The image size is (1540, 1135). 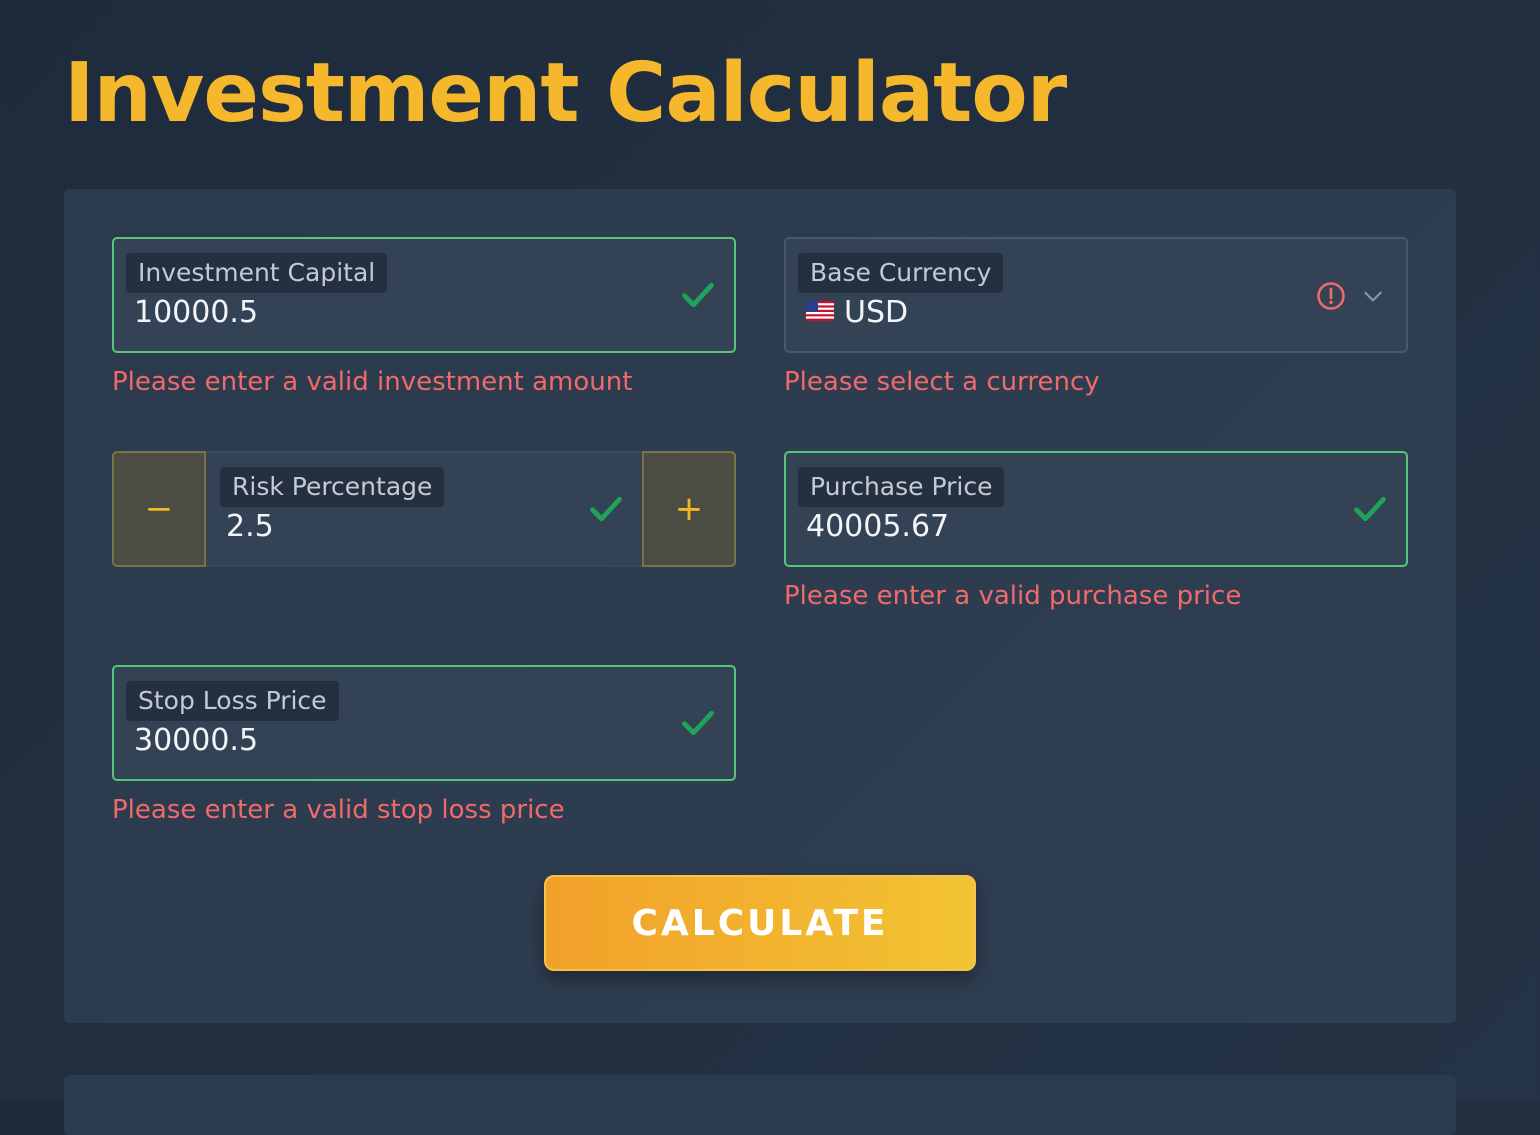 What do you see at coordinates (250, 527) in the screenshot?
I see `risk-percentage-value: 2.5` at bounding box center [250, 527].